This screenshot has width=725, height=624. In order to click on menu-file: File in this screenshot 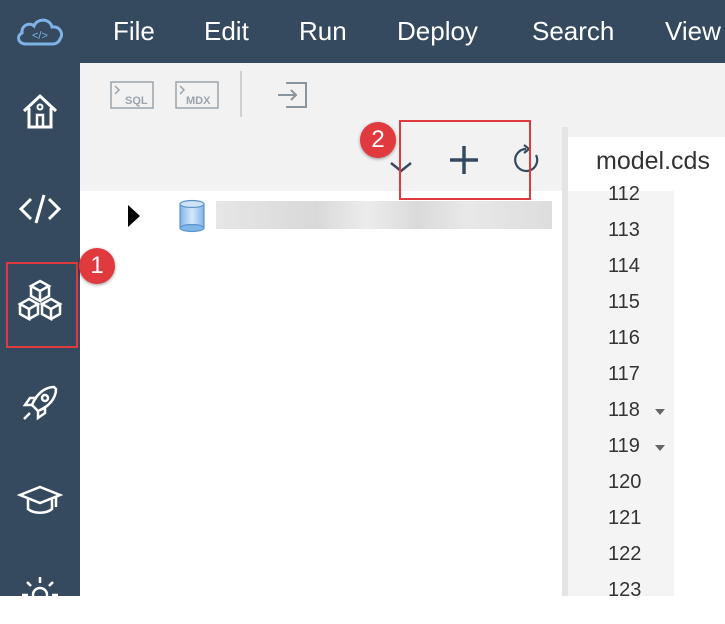, I will do `click(134, 31)`.